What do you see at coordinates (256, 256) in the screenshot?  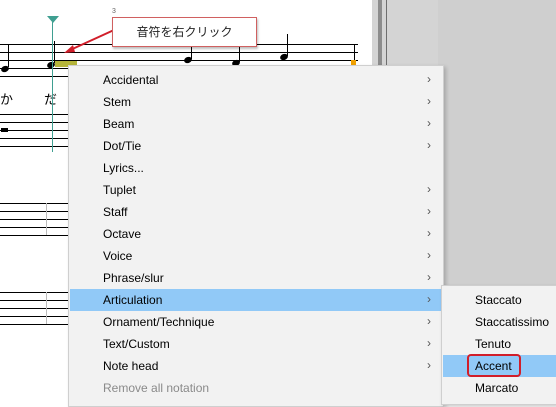 I see `menu-item-voice: Voice ›` at bounding box center [256, 256].